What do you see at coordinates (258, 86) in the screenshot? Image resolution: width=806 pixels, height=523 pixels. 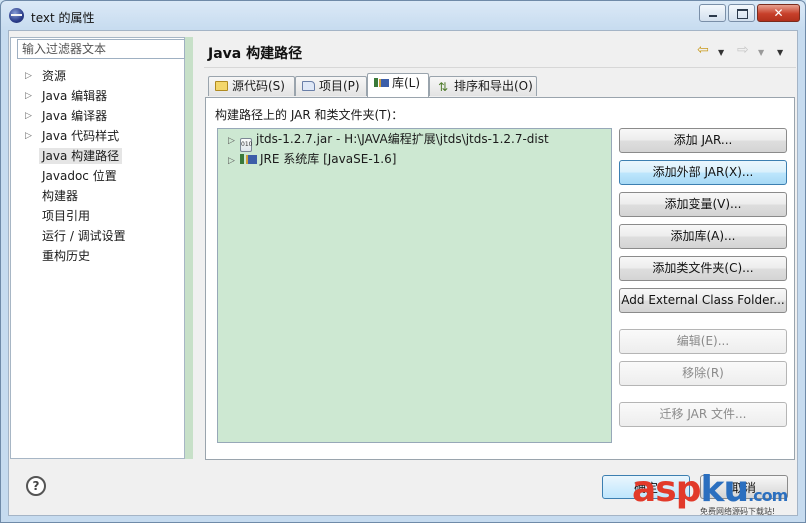 I see `tab-label: 源代码(S)` at bounding box center [258, 86].